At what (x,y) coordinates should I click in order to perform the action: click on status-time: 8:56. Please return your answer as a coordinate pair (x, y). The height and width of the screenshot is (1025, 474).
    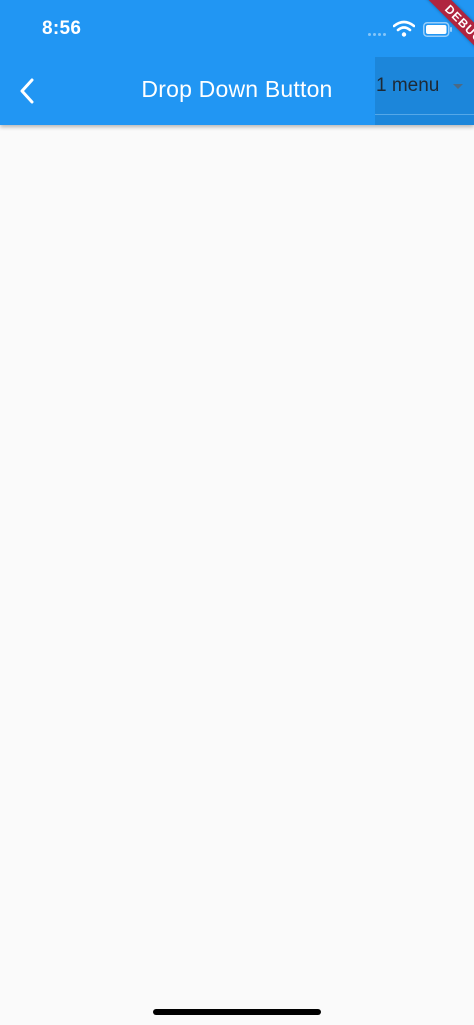
    Looking at the image, I should click on (62, 28).